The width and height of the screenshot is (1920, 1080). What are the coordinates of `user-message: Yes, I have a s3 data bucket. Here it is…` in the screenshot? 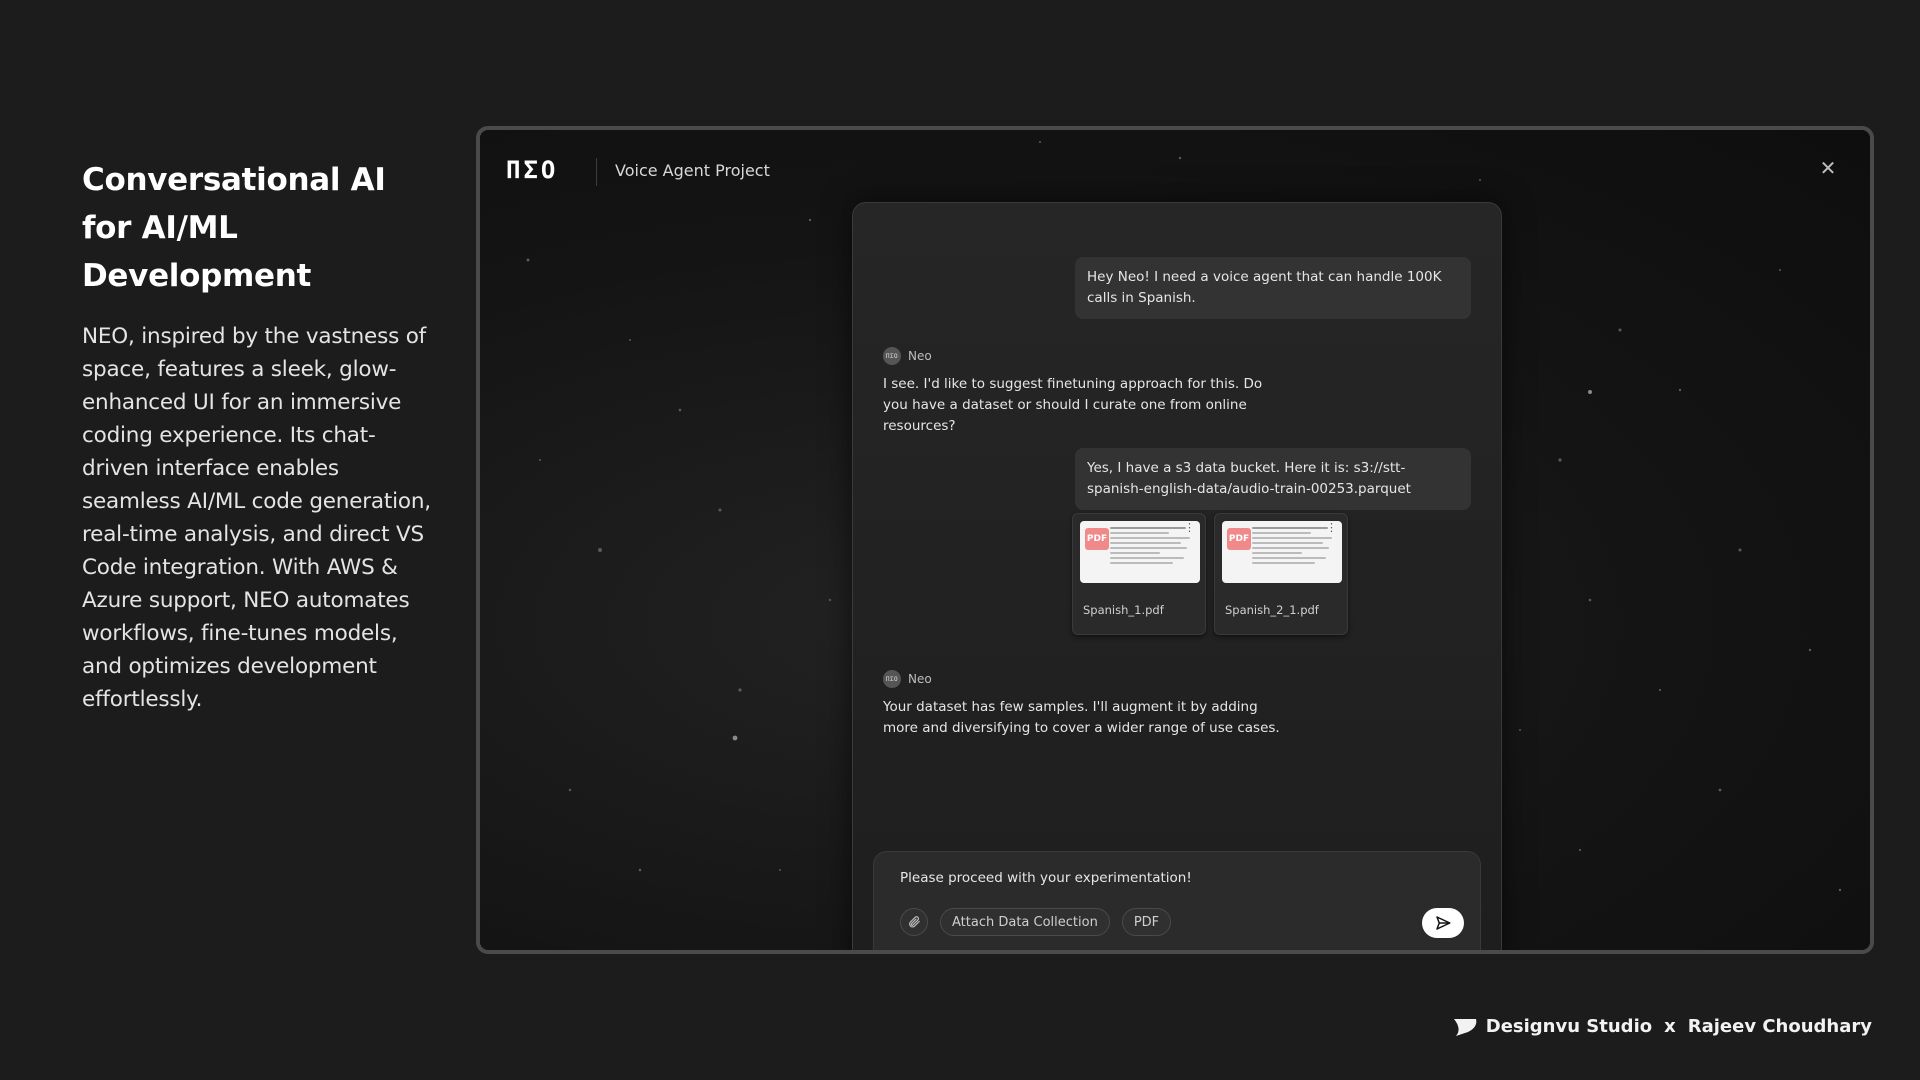 It's located at (1273, 479).